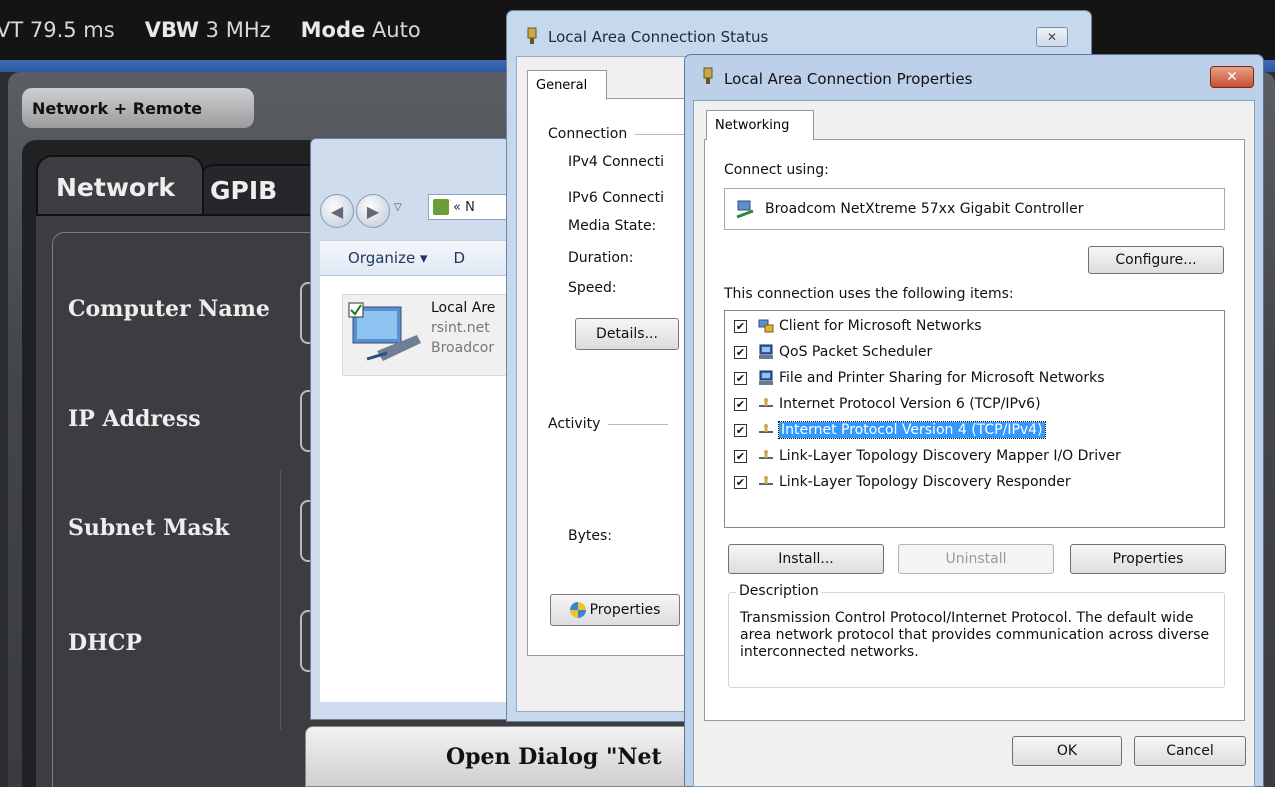  What do you see at coordinates (574, 424) in the screenshot?
I see `activity-group-label: Activity` at bounding box center [574, 424].